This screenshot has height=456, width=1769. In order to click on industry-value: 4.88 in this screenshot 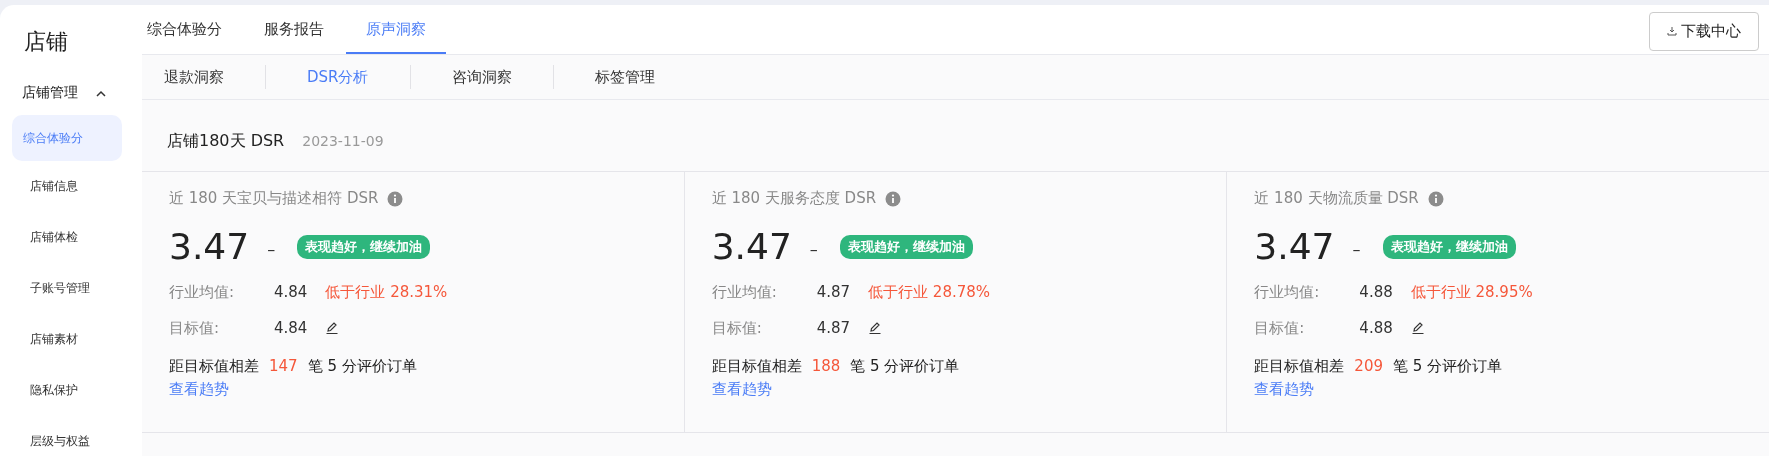, I will do `click(1376, 292)`.